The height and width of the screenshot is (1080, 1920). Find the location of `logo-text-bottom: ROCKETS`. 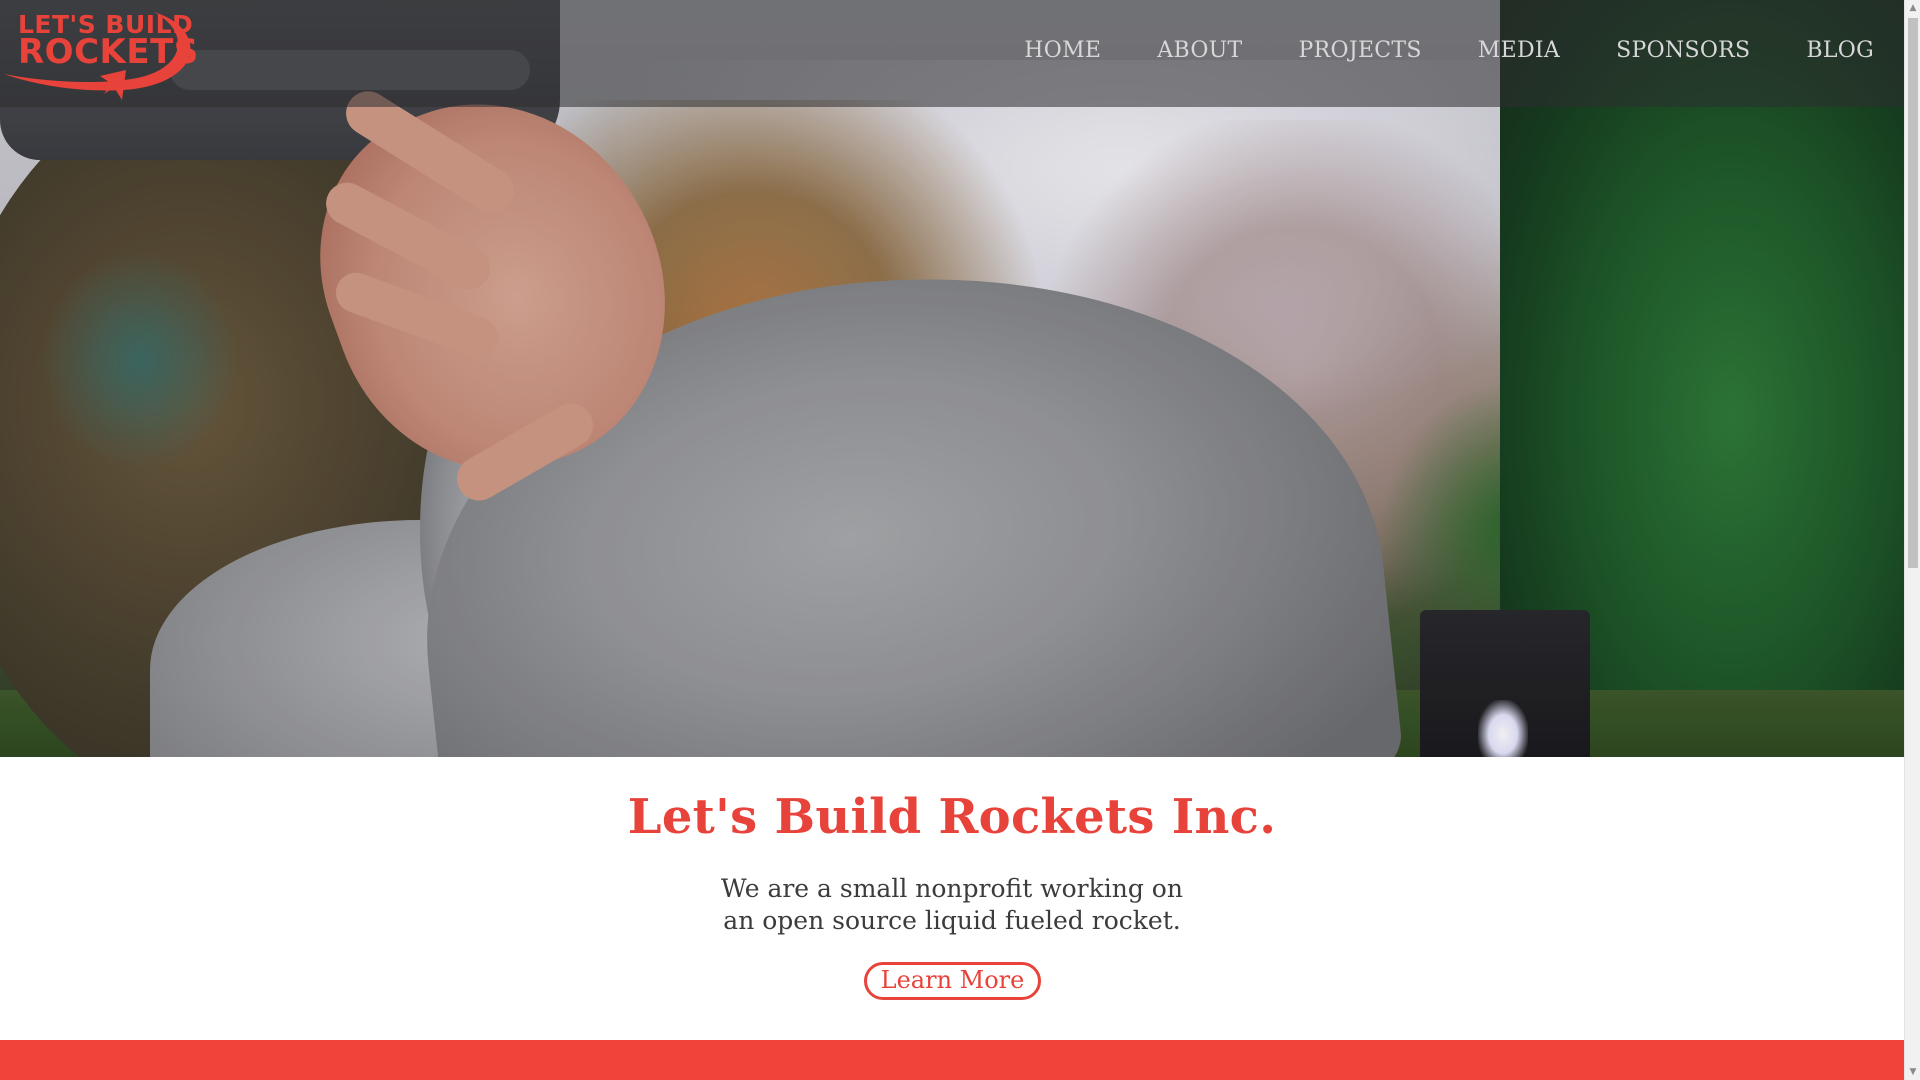

logo-text-bottom: ROCKETS is located at coordinates (108, 52).